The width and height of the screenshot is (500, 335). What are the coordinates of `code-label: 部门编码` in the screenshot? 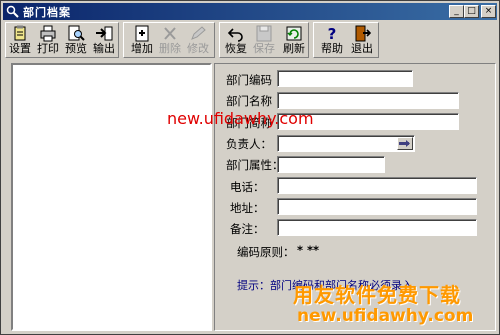 It's located at (249, 80).